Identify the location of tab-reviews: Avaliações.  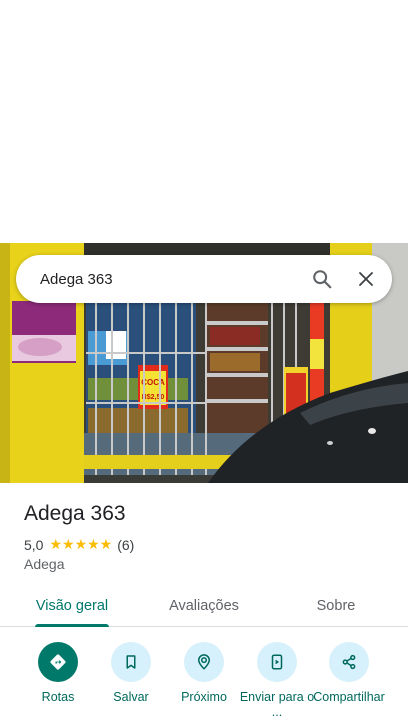
(204, 606).